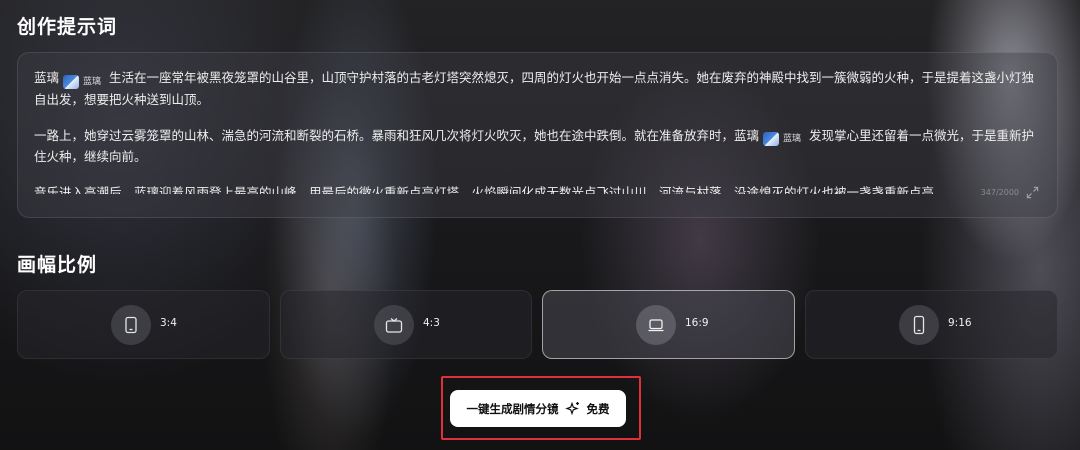 This screenshot has width=1080, height=450. I want to click on ratio-section-title: 画幅比例, so click(57, 265).